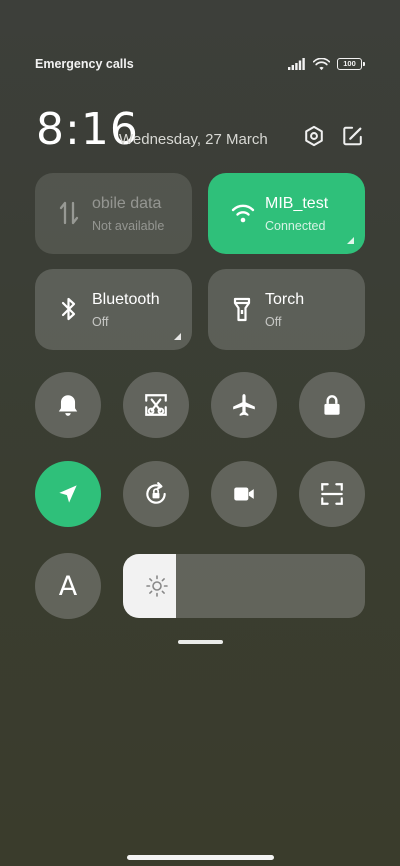 The image size is (400, 866). Describe the element at coordinates (350, 240) in the screenshot. I see `wifi-expand-icon` at that location.